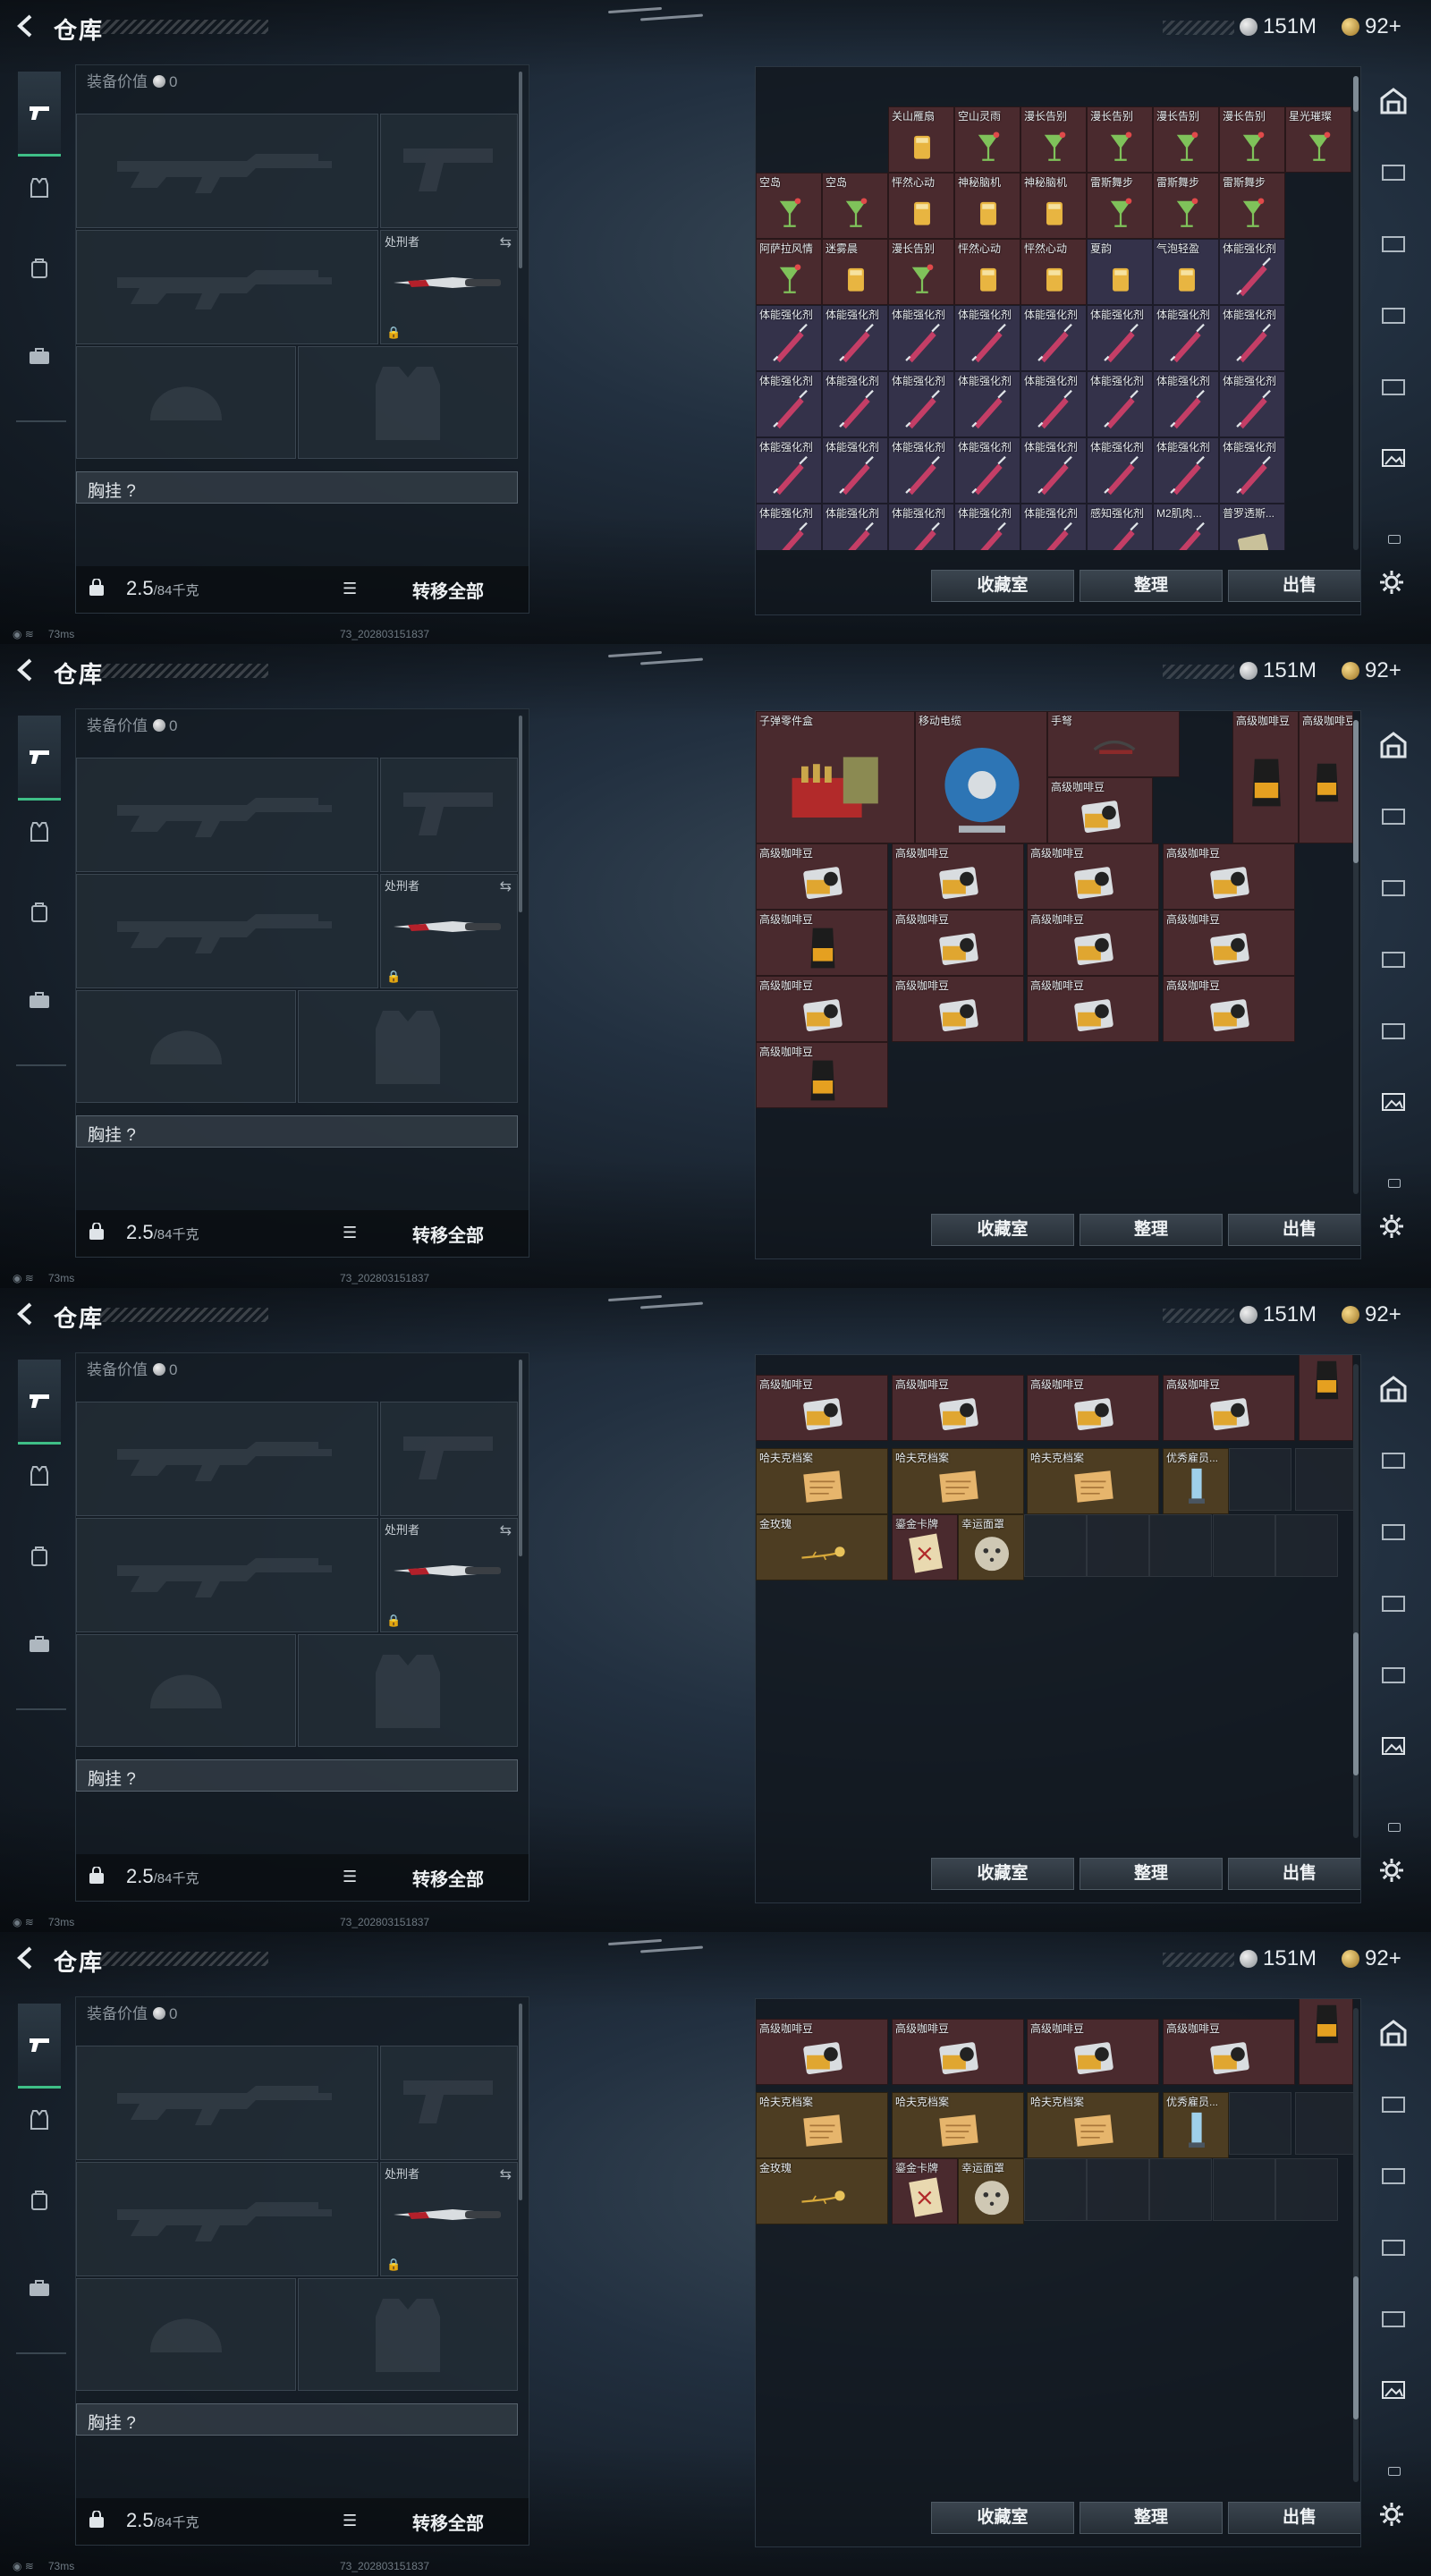 The image size is (1431, 2576). Describe the element at coordinates (991, 2191) in the screenshot. I see `storage-item: 幸运面罩` at that location.